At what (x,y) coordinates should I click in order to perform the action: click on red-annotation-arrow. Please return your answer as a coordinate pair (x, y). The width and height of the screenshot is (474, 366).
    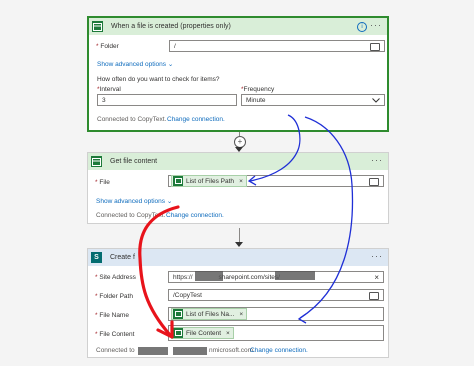
    Looking at the image, I should click on (159, 271).